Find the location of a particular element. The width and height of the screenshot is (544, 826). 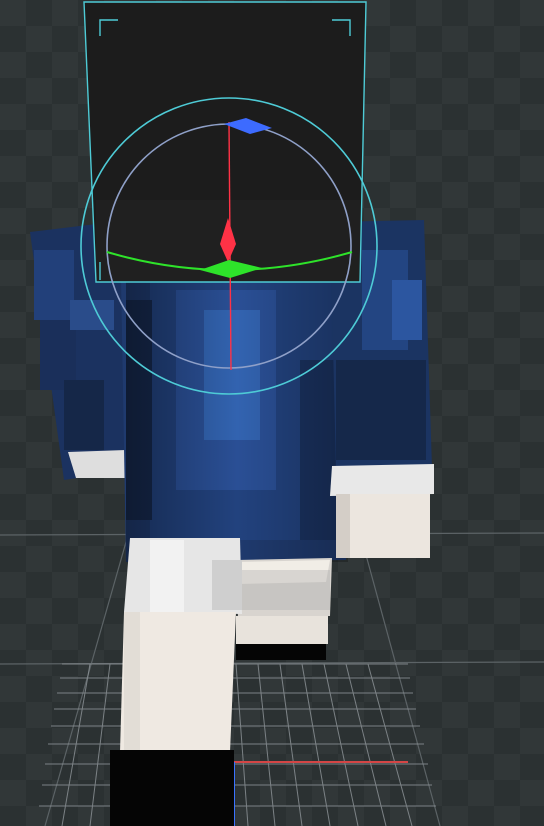

boot is located at coordinates (281, 652).